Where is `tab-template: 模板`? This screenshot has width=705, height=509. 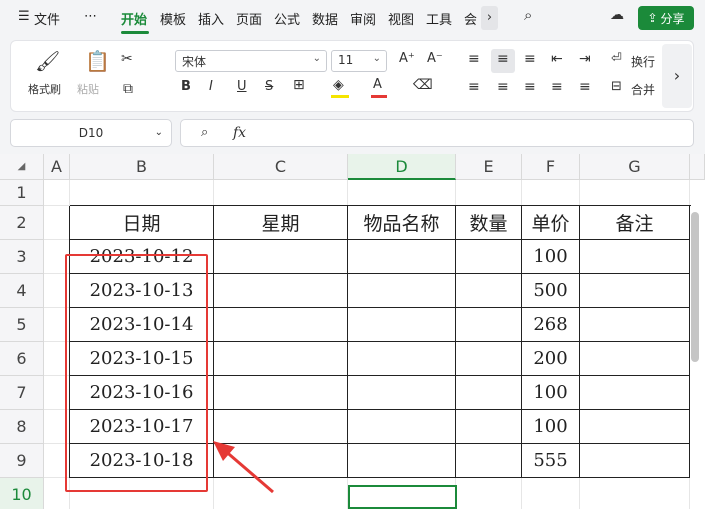
tab-template: 模板 is located at coordinates (173, 18).